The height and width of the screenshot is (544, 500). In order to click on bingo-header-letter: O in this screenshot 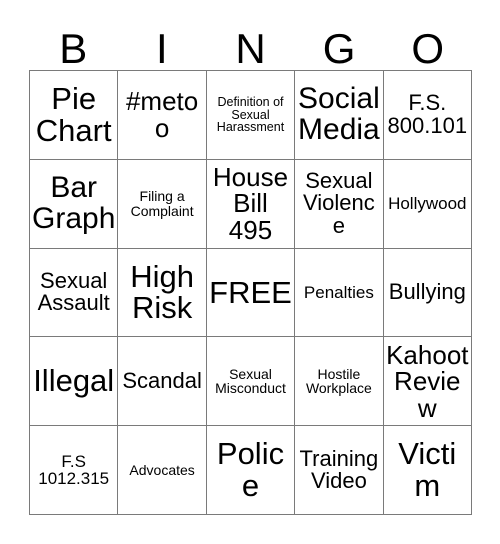, I will do `click(427, 48)`.